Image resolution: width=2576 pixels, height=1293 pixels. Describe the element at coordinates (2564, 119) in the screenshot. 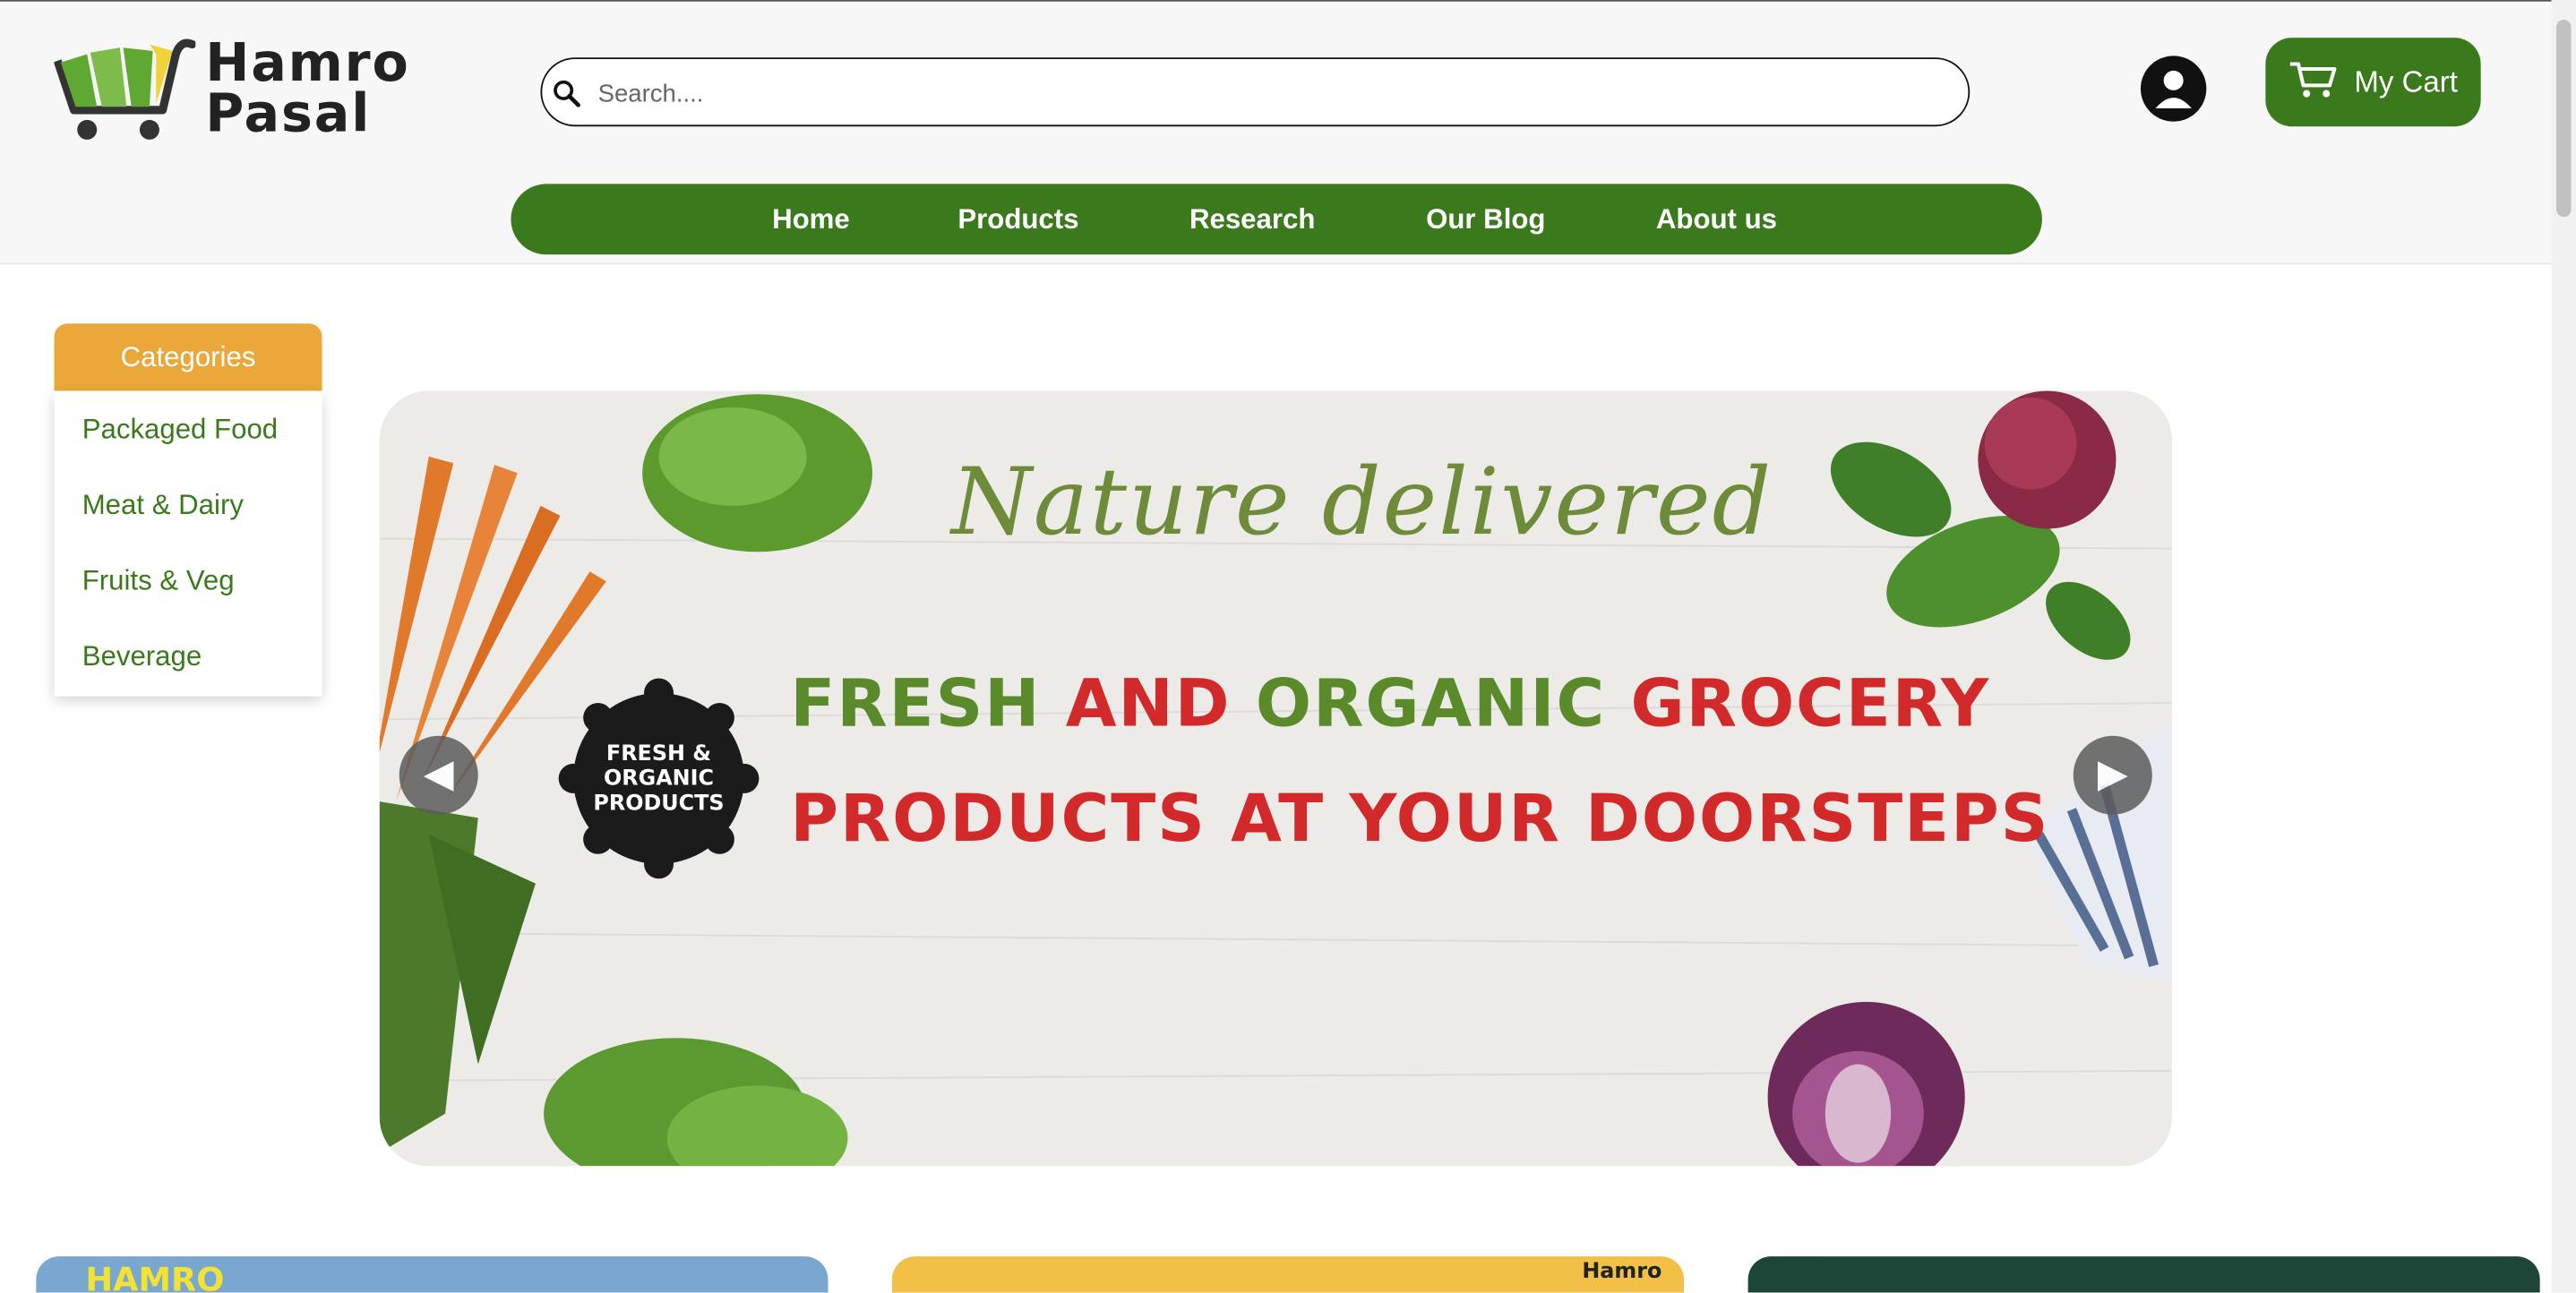

I see `scrollbar-thumb` at that location.